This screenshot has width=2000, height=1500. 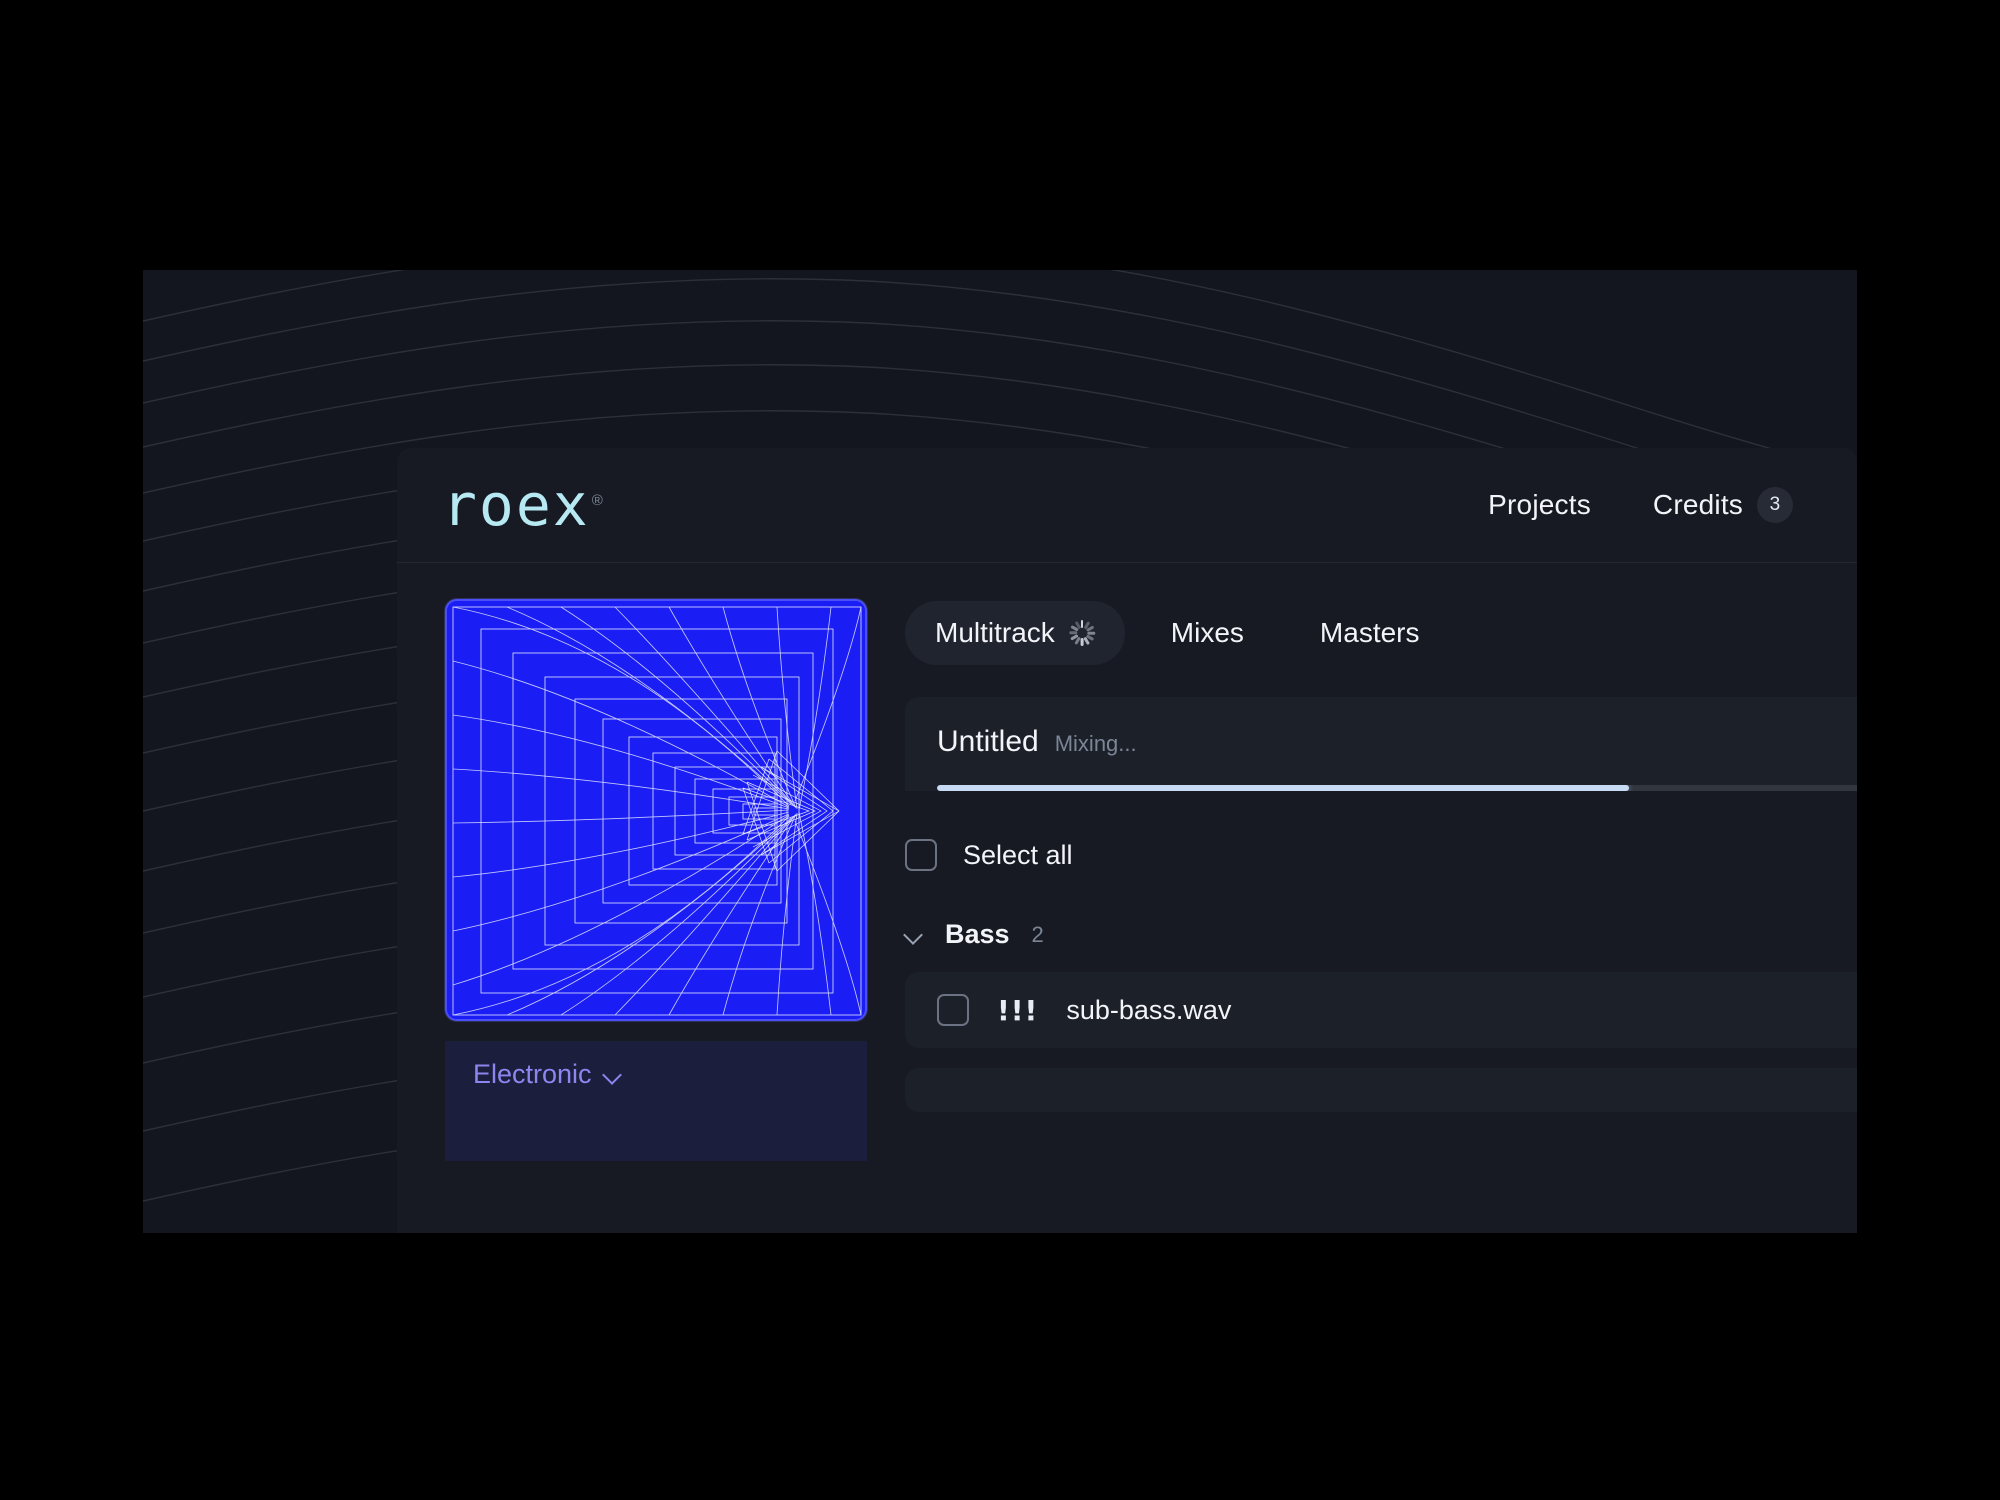 I want to click on group-name: Bass, so click(x=977, y=934).